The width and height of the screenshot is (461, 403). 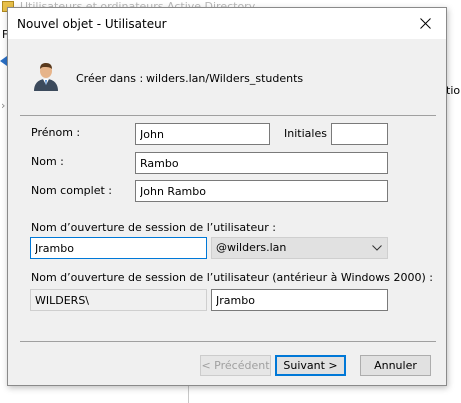 I want to click on logon-name-field, so click(x=118, y=248).